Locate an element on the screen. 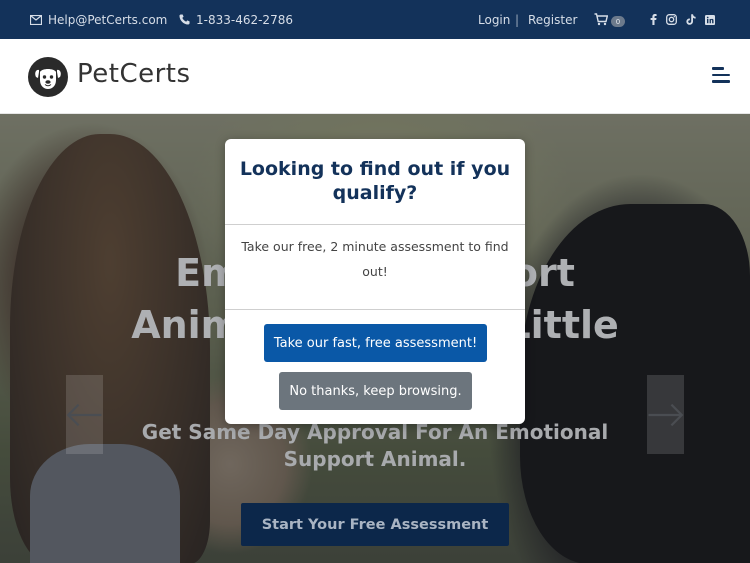  logo-mark is located at coordinates (48, 77).